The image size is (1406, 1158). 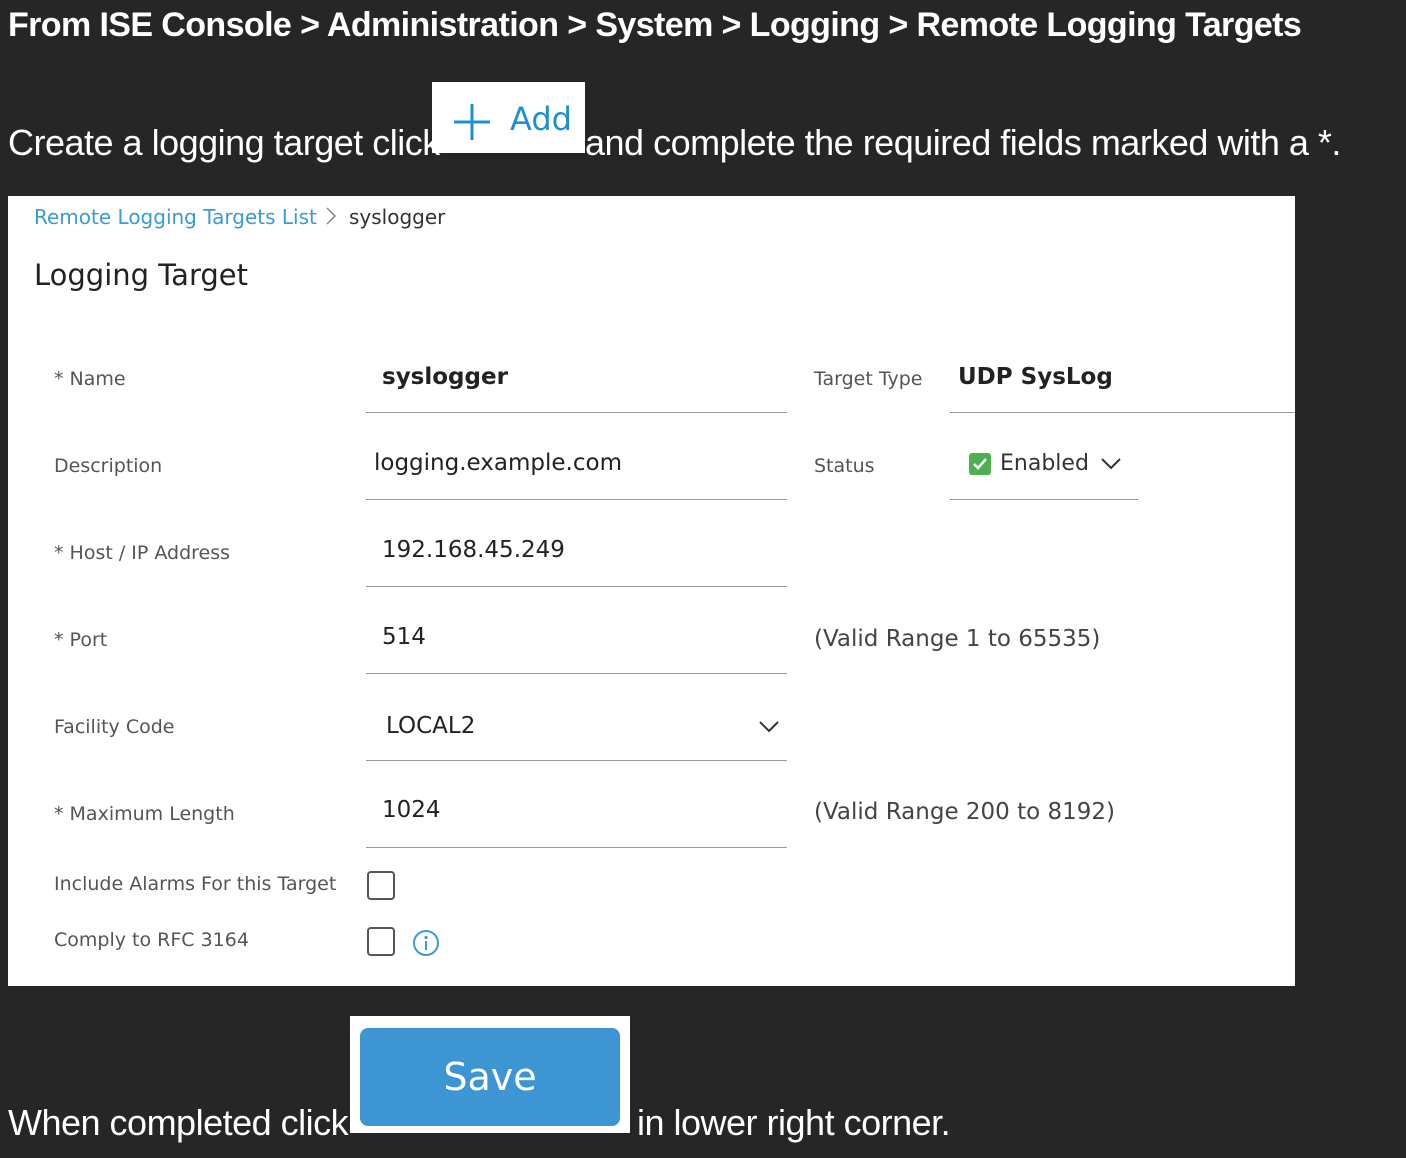 I want to click on name-field: syslogger, so click(x=576, y=384).